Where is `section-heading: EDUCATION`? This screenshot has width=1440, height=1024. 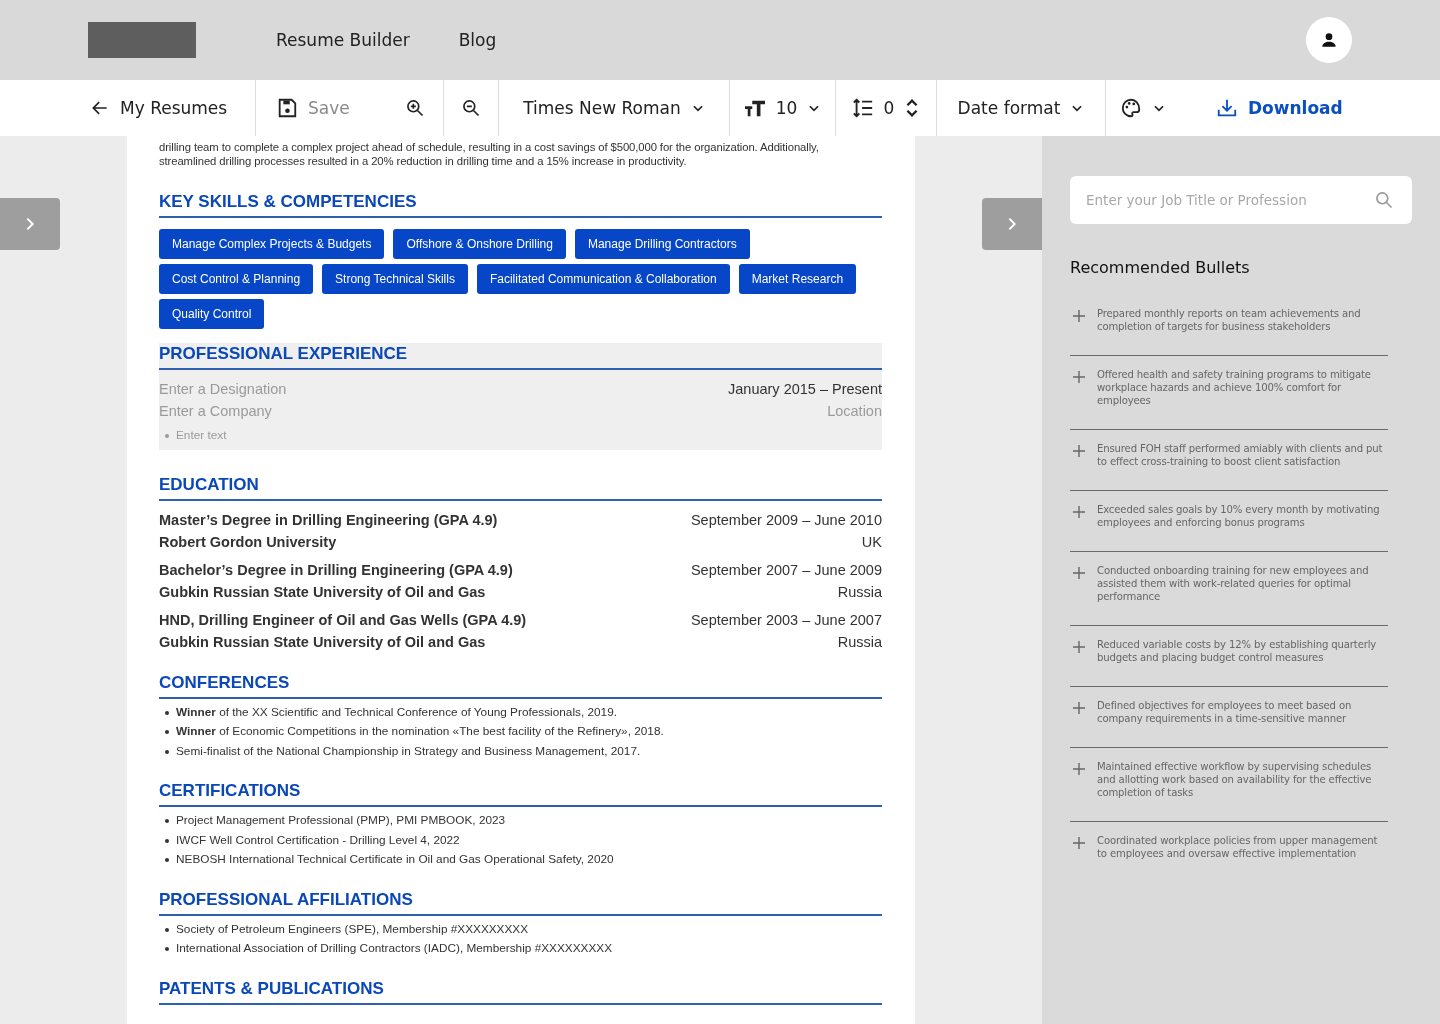 section-heading: EDUCATION is located at coordinates (520, 487).